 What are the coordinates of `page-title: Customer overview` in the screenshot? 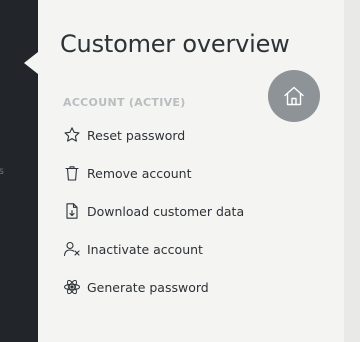 It's located at (175, 44).